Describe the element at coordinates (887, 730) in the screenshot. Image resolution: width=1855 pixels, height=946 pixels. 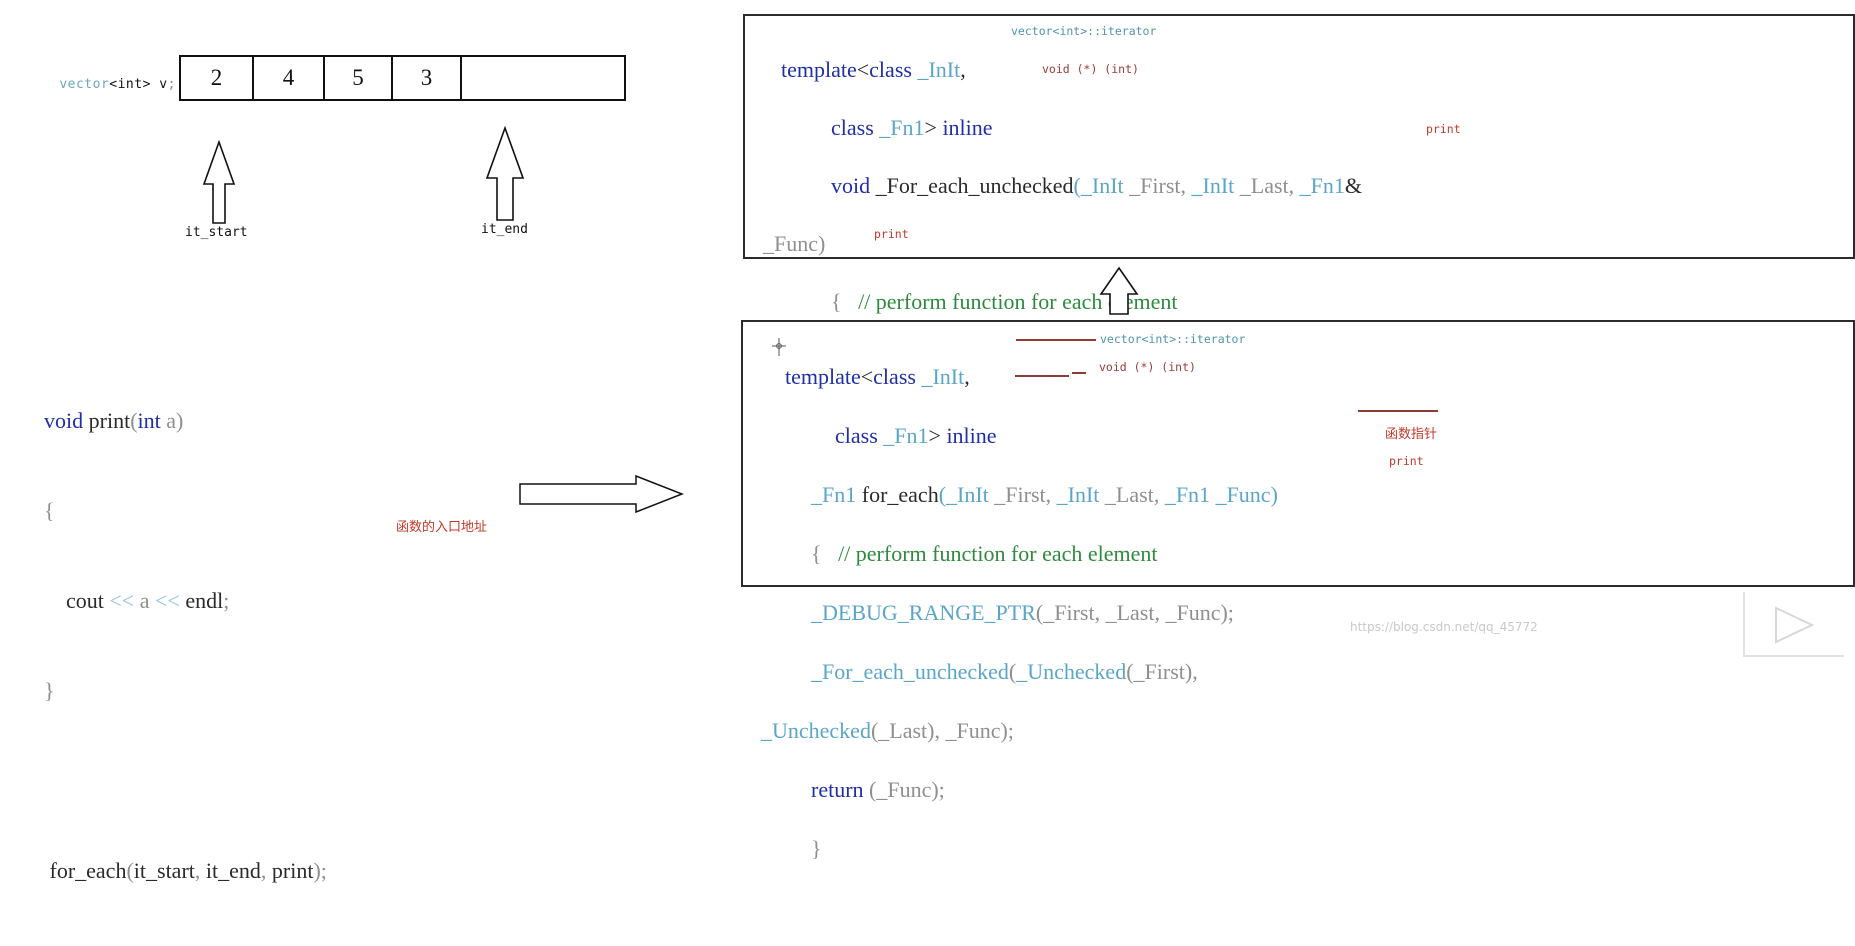
I see `code-line: _Unchecked(_Last), _Func);` at that location.